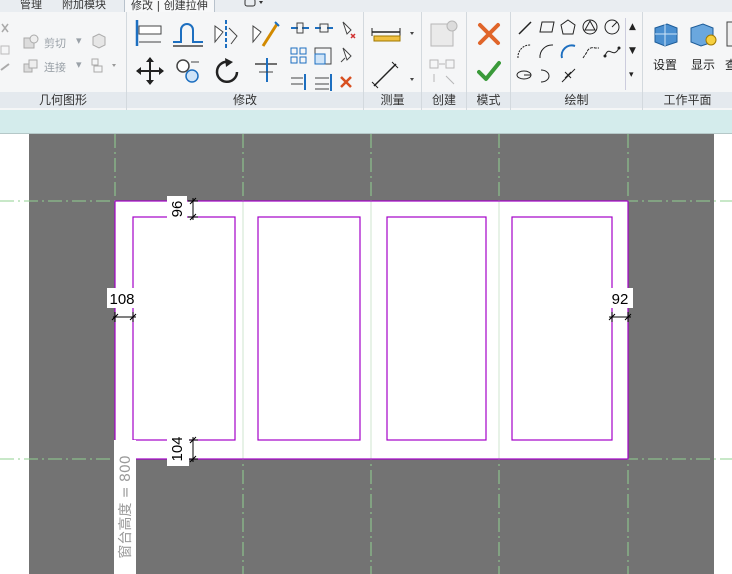 The image size is (732, 574). What do you see at coordinates (444, 100) in the screenshot?
I see `panel-label-create: 创建` at bounding box center [444, 100].